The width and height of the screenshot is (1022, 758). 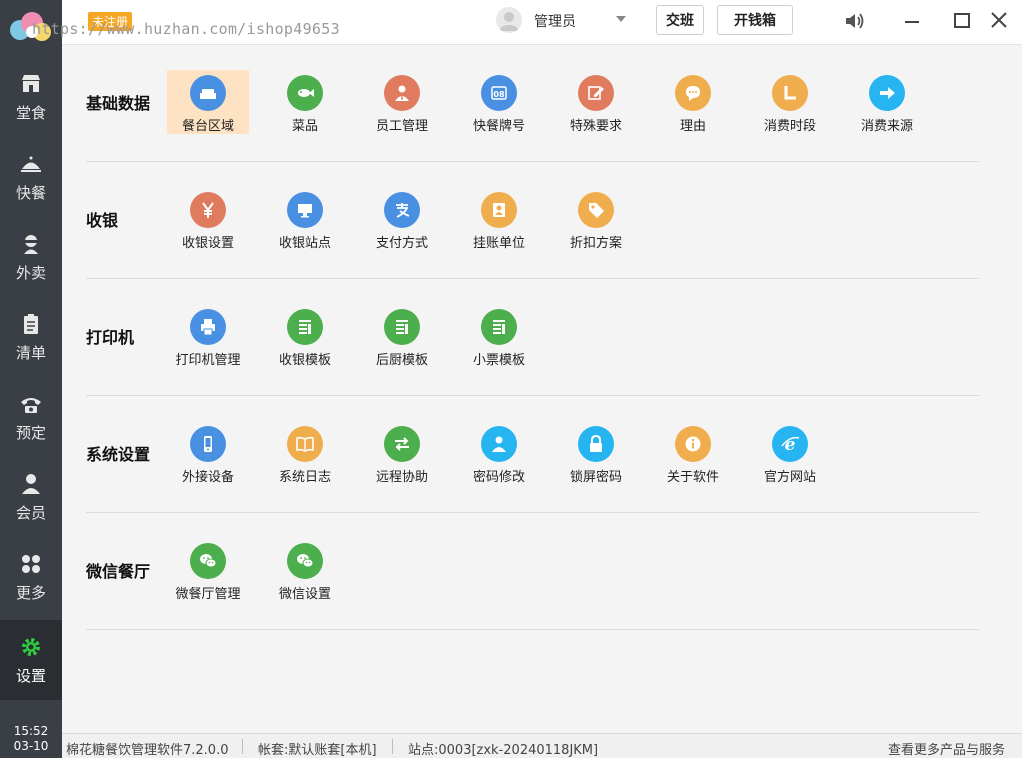 I want to click on settings-tile: 密码修改, so click(x=499, y=453).